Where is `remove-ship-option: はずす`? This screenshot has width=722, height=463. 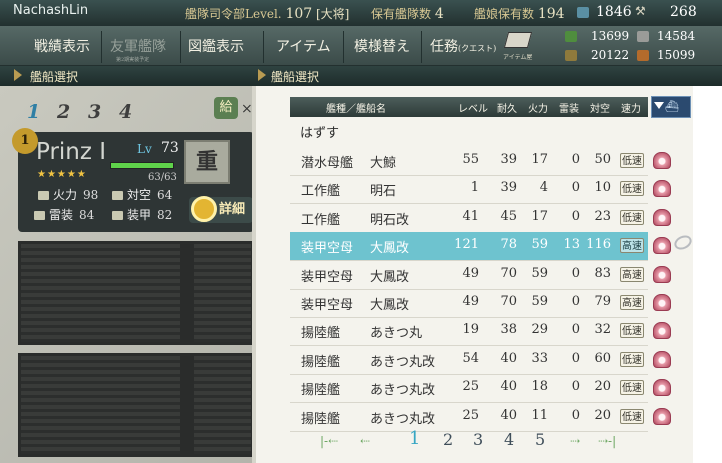
remove-ship-option: はずす is located at coordinates (319, 131).